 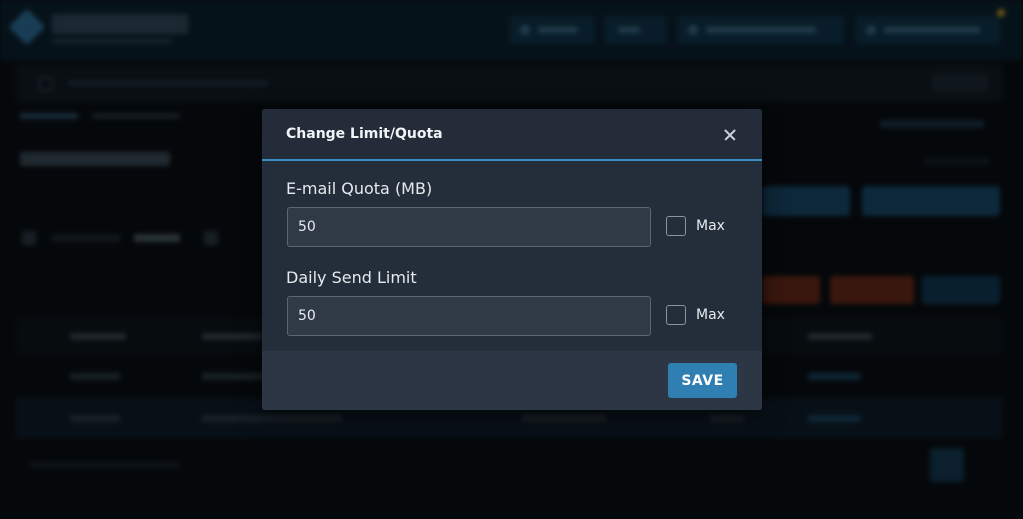 I want to click on dialog-header: Change Limit/Quota, so click(x=512, y=135).